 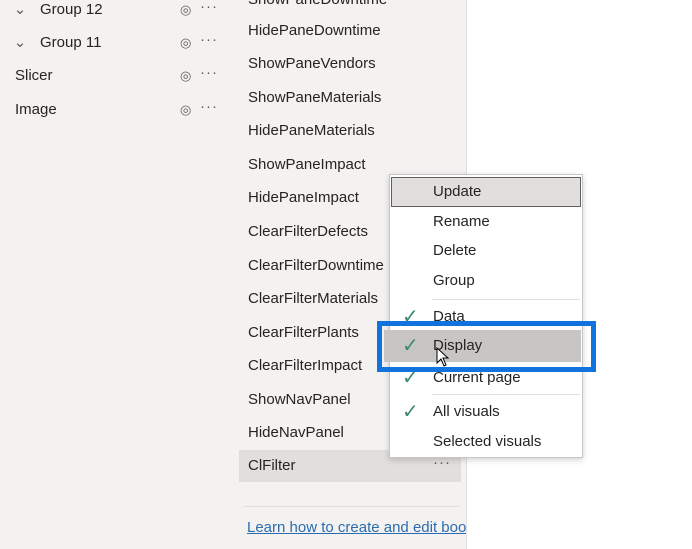 I want to click on bookmark-item: ShowPaneVendors, so click(x=350, y=64).